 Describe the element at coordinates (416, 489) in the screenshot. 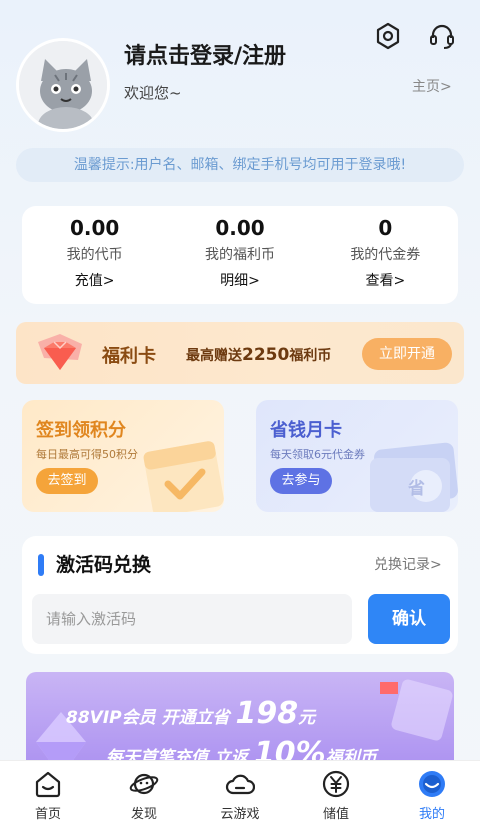

I see `save-coin-char: 省` at that location.